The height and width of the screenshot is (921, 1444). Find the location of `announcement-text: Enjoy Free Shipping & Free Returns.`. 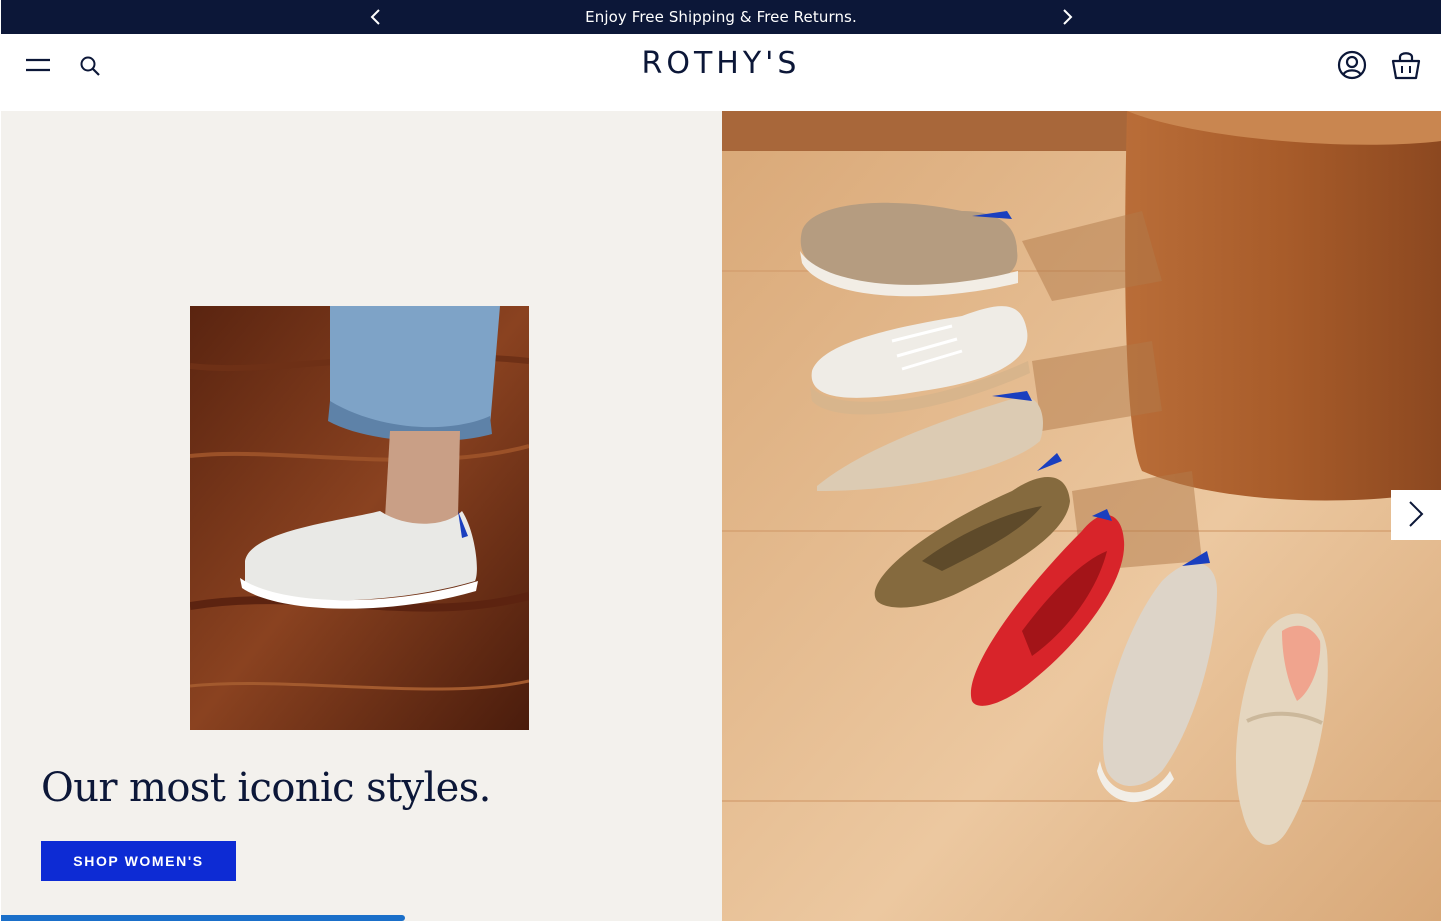

announcement-text: Enjoy Free Shipping & Free Returns. is located at coordinates (721, 17).